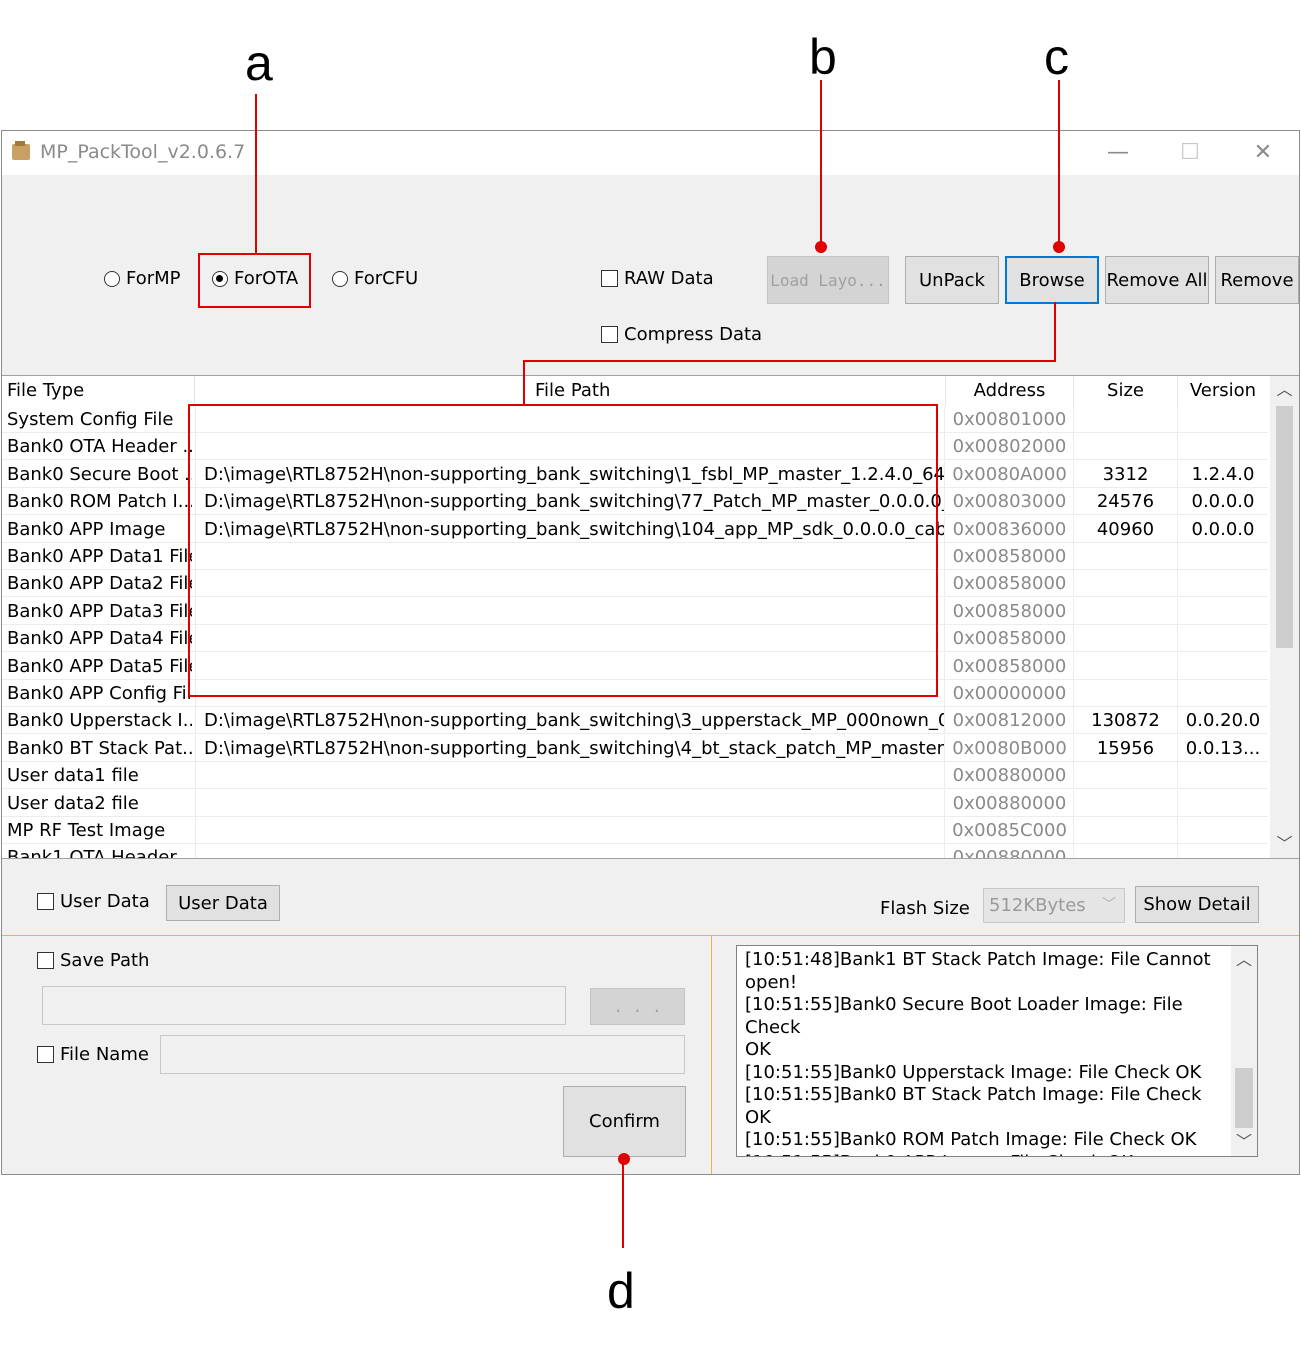  What do you see at coordinates (570, 391) in the screenshot?
I see `header-file-path: File Path` at bounding box center [570, 391].